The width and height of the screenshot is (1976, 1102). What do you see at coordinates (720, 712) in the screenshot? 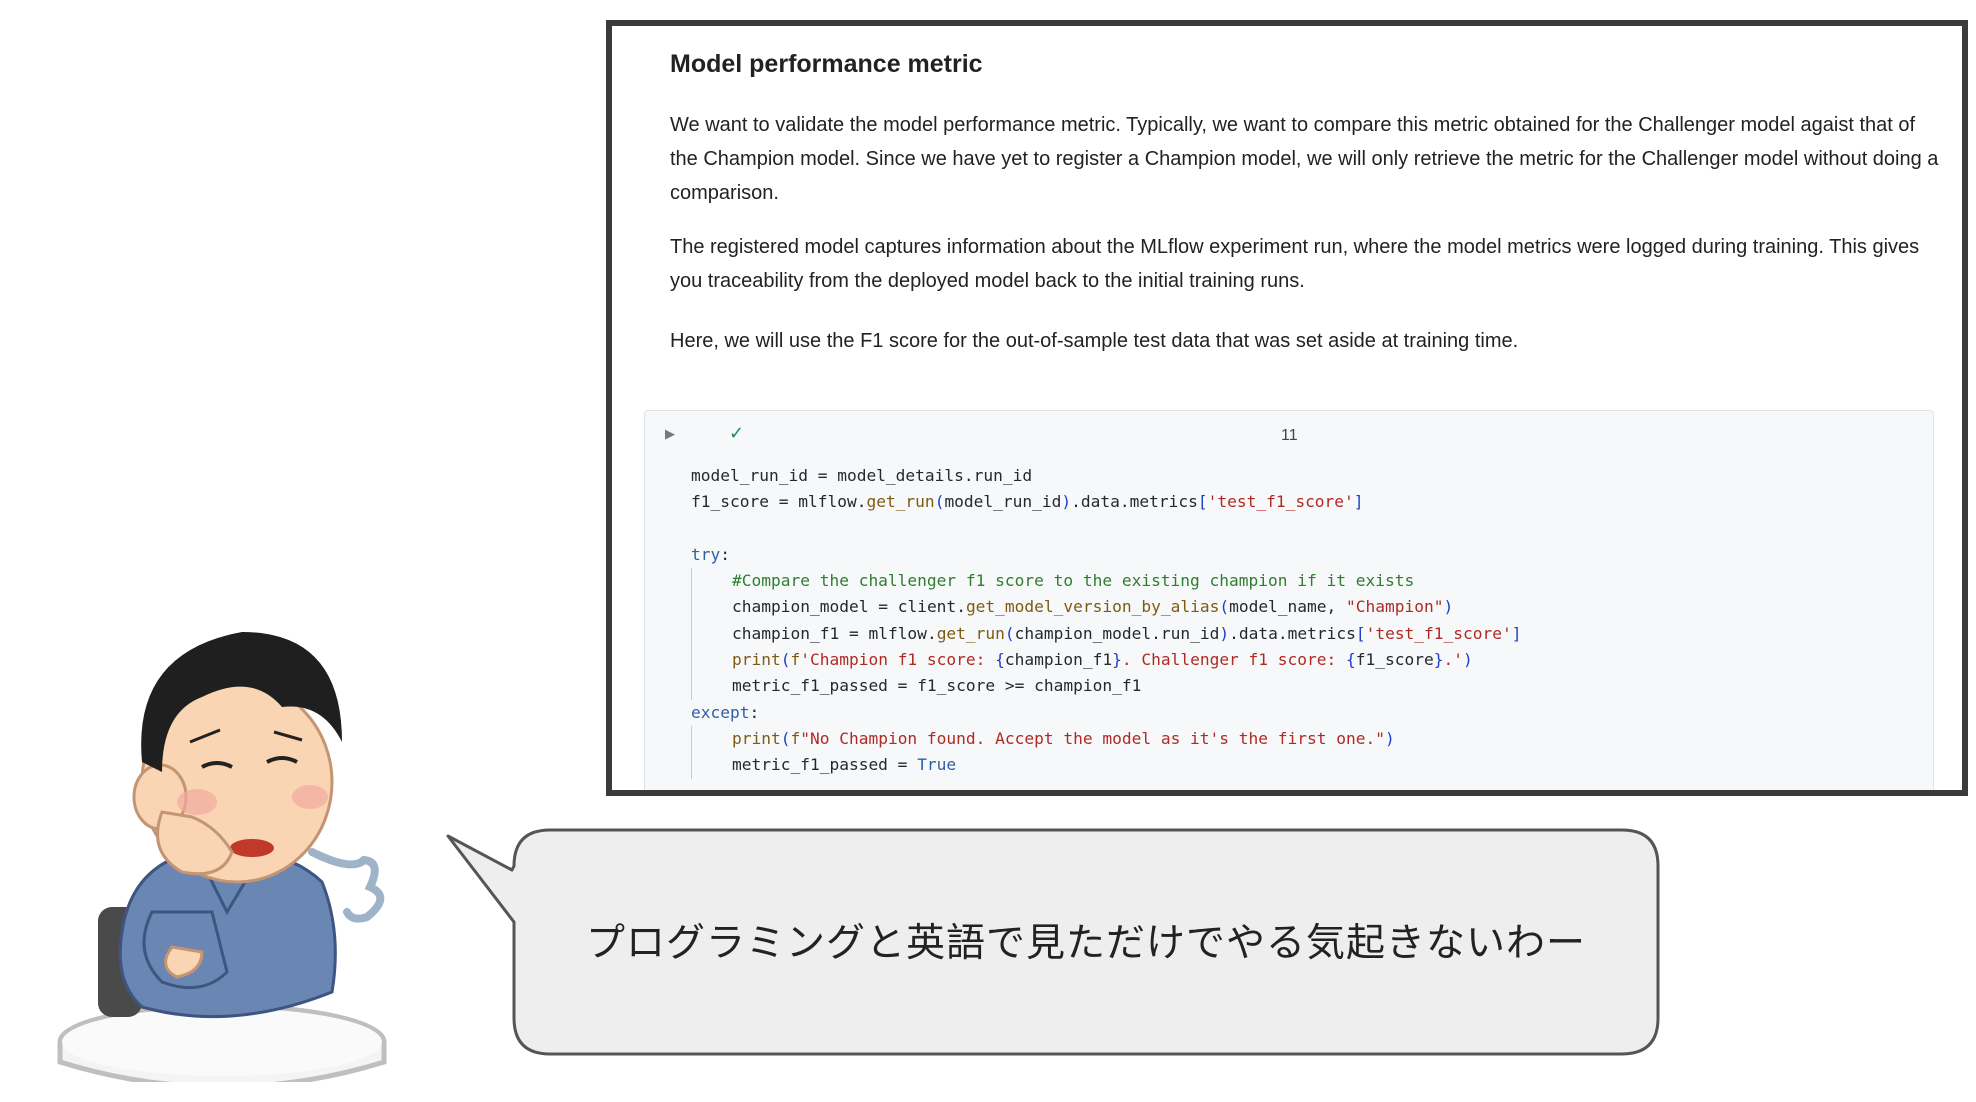
I see `code-token: except` at bounding box center [720, 712].